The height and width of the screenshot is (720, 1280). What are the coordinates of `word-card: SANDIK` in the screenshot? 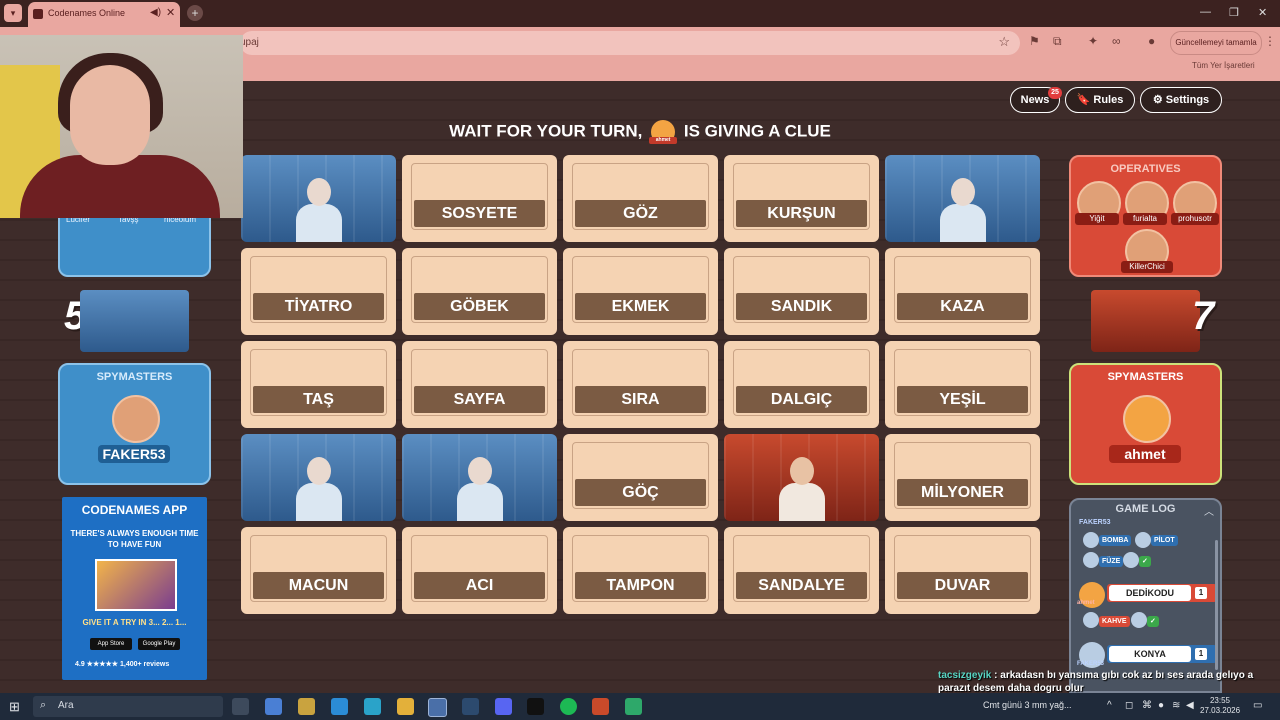 It's located at (801, 291).